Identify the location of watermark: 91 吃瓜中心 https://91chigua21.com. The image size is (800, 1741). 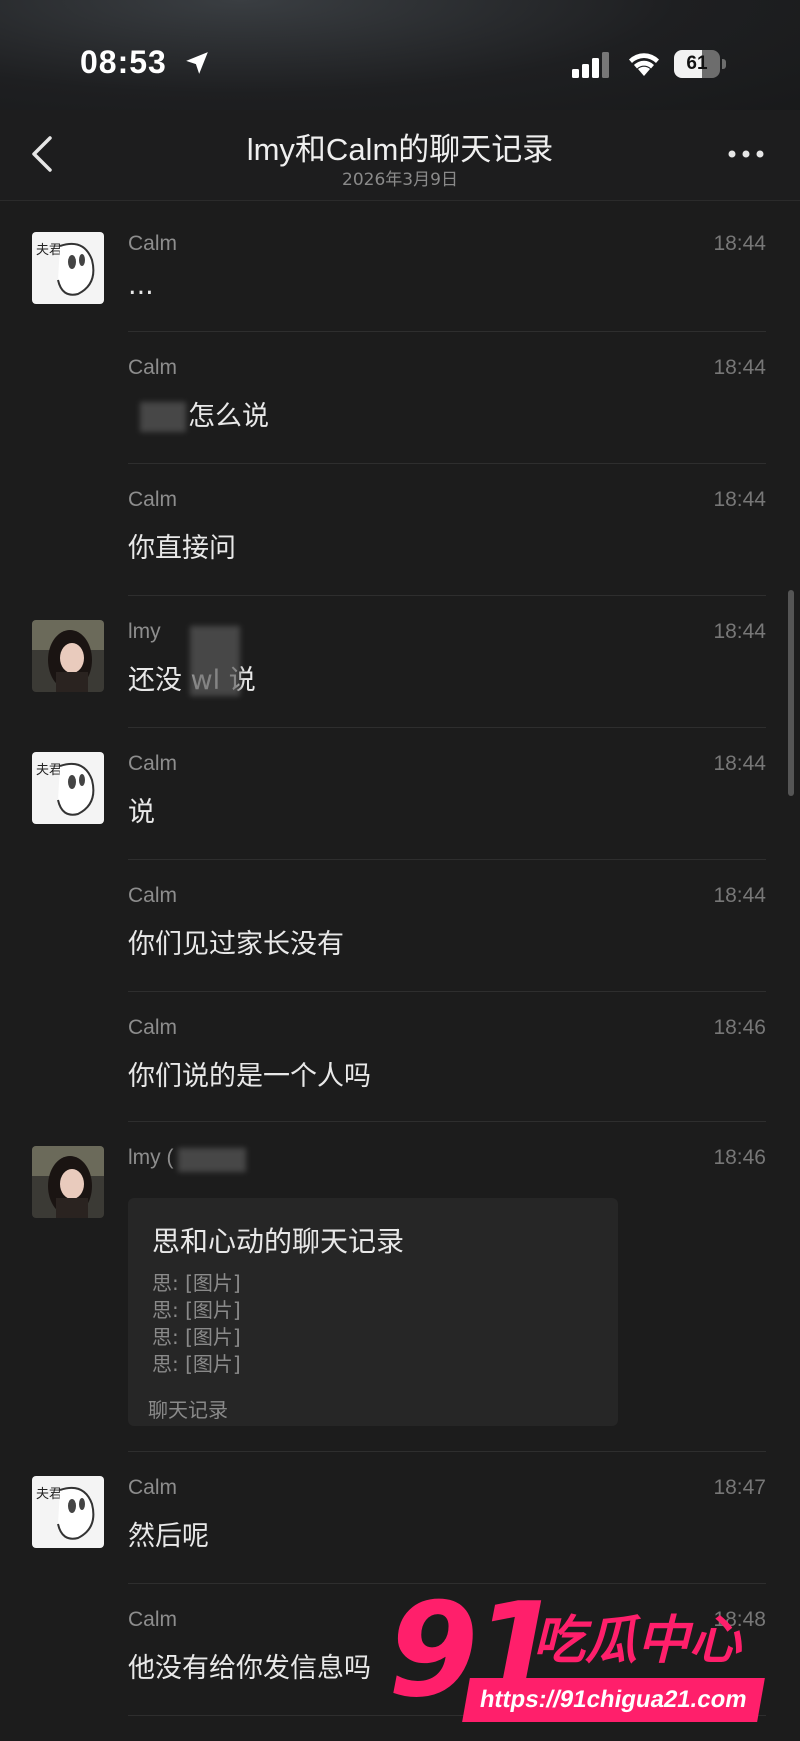
(593, 1657).